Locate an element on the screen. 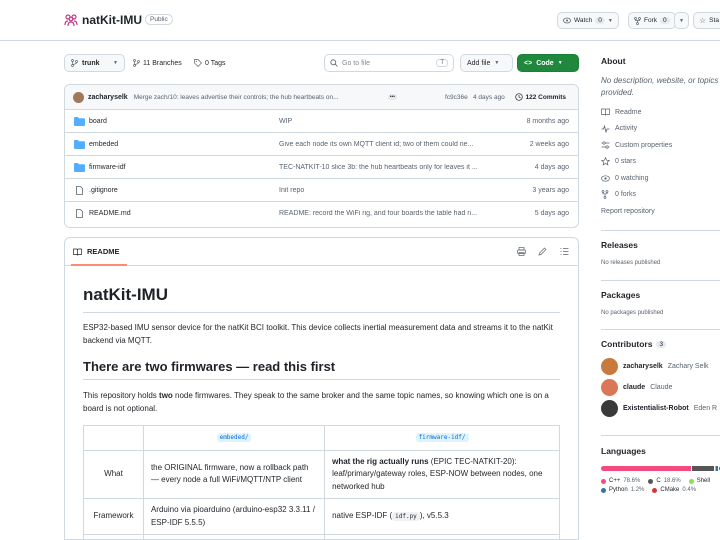 The image size is (720, 540). language-item: C 18.6% is located at coordinates (664, 481).